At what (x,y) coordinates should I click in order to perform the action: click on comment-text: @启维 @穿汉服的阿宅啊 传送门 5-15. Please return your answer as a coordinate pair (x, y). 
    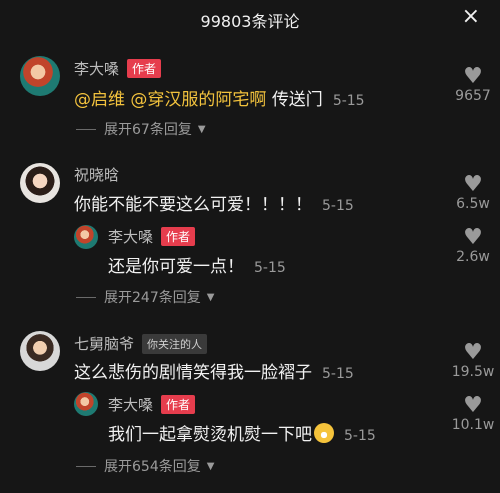
    Looking at the image, I should click on (219, 97).